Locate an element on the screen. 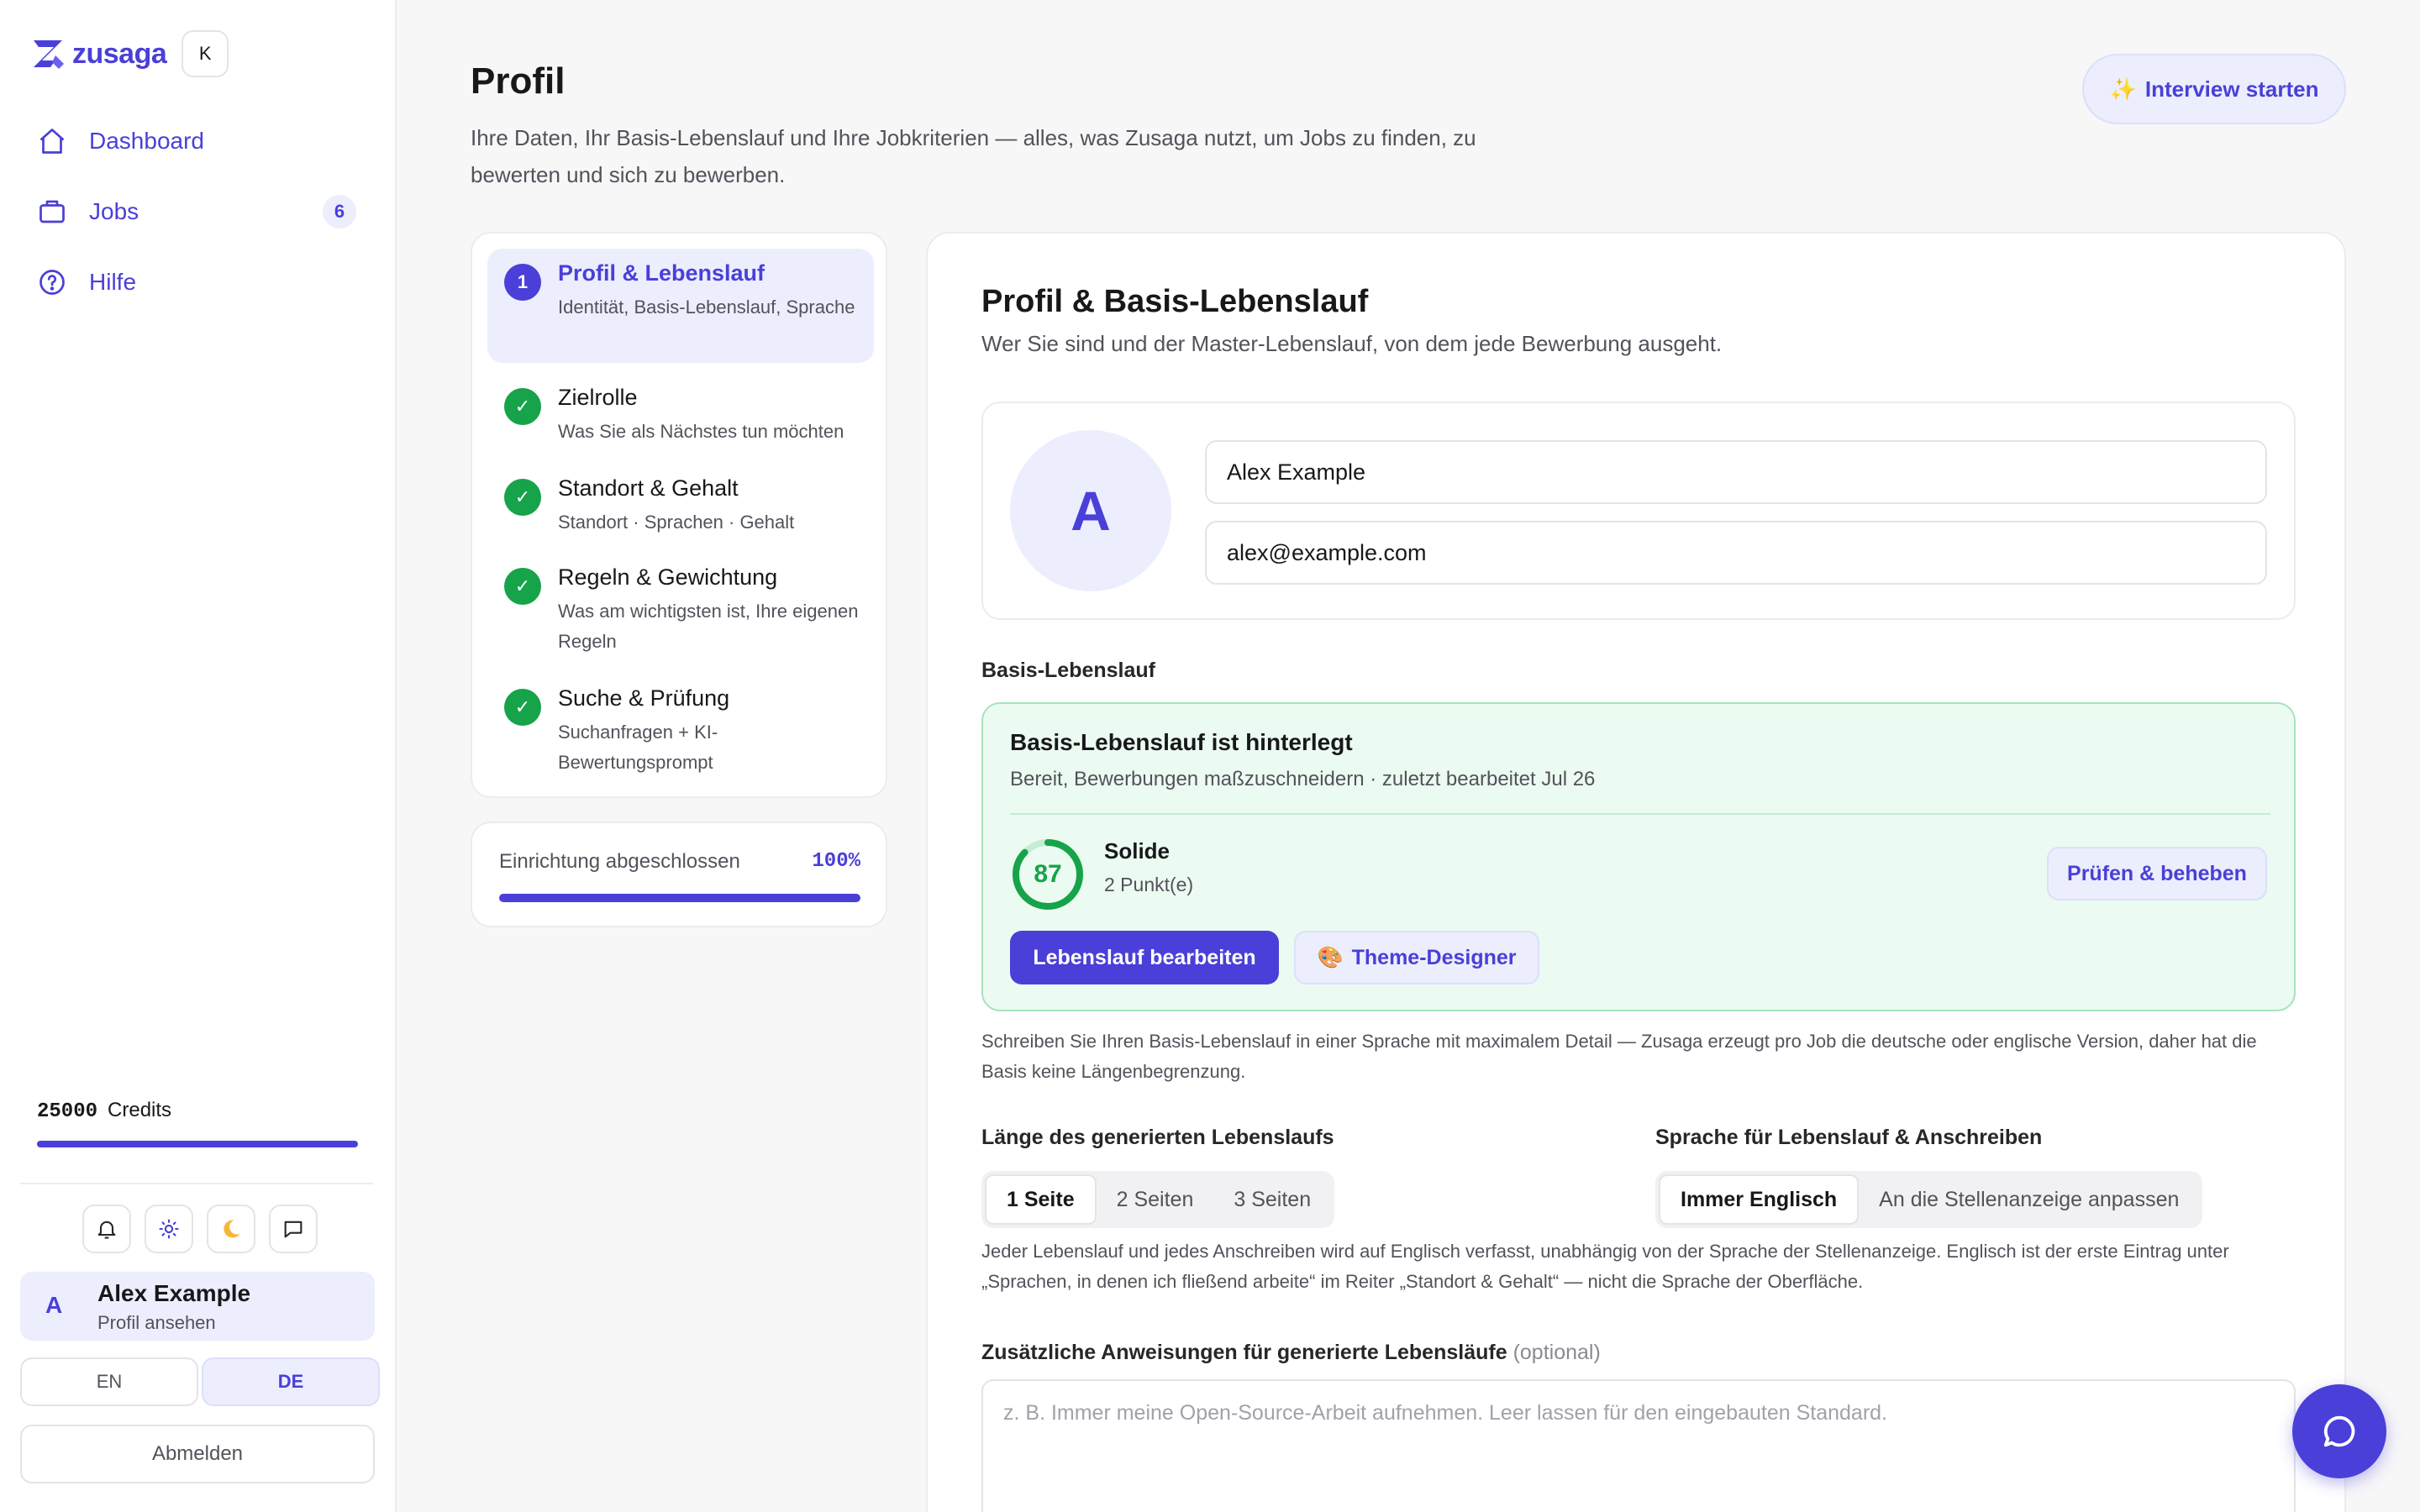 The height and width of the screenshot is (1512, 2420). jobs-count-badge: 6 is located at coordinates (339, 211).